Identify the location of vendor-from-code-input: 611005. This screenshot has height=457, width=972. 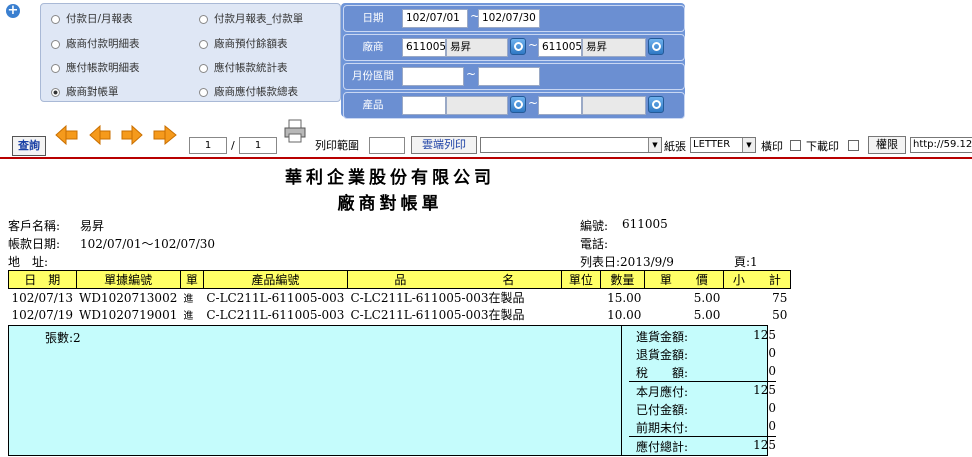
(424, 47).